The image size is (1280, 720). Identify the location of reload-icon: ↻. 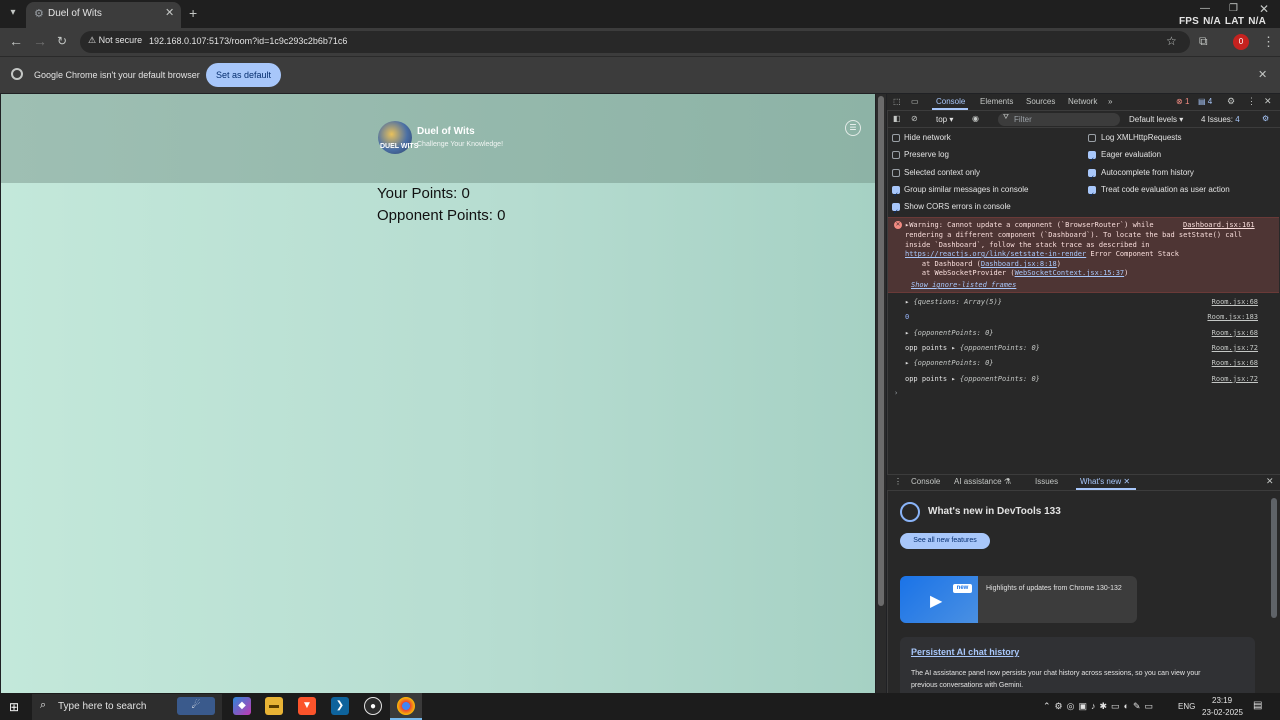
(62, 41).